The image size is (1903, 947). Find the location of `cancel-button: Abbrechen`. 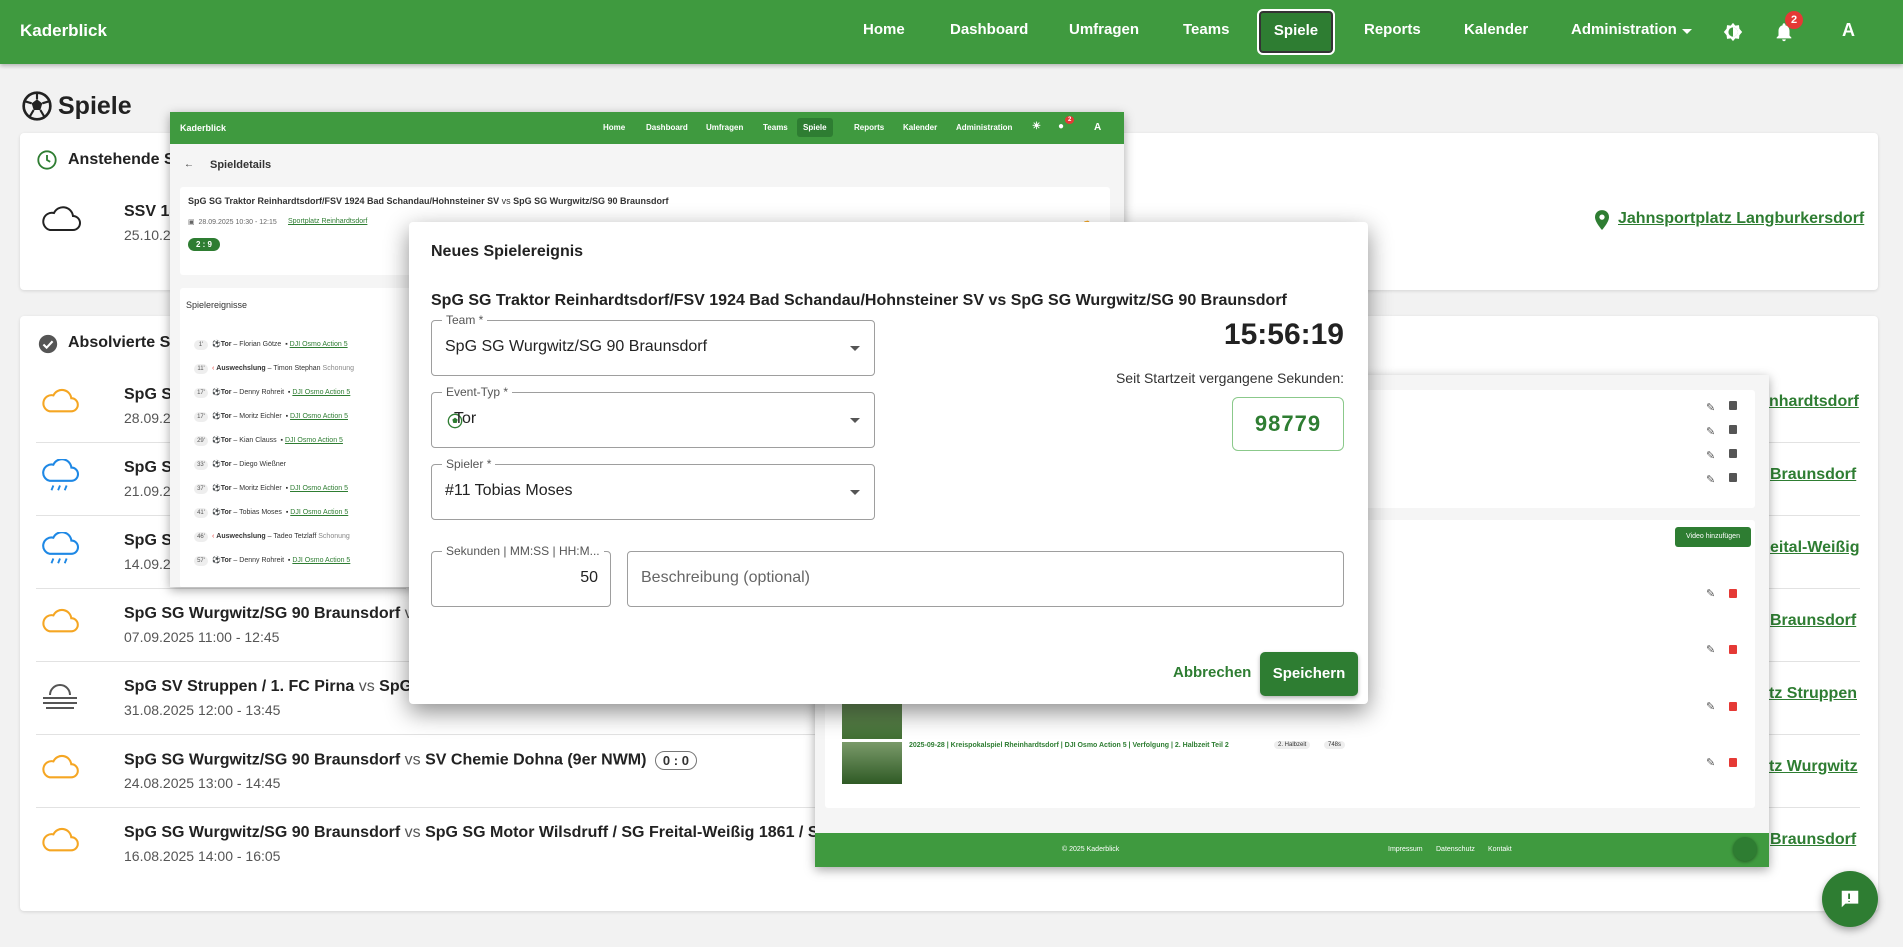

cancel-button: Abbrechen is located at coordinates (1212, 672).